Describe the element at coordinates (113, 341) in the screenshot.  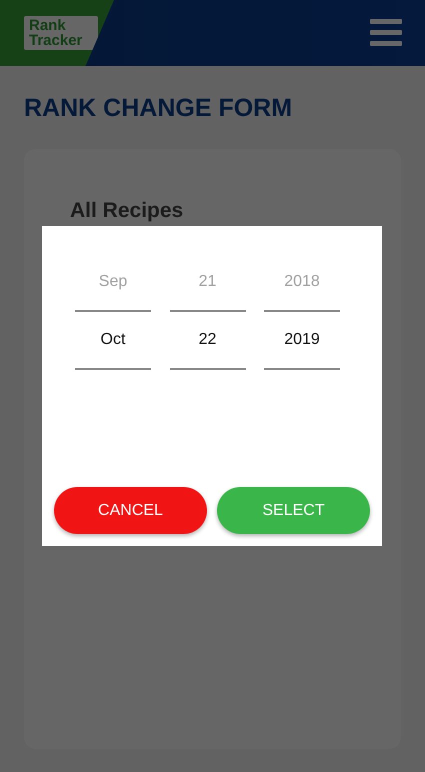
I see `picker-option: Oct` at that location.